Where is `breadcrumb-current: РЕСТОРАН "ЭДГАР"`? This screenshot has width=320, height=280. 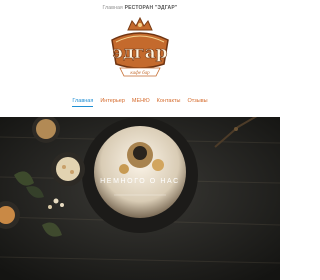 breadcrumb-current: РЕСТОРАН "ЭДГАР" is located at coordinates (151, 8).